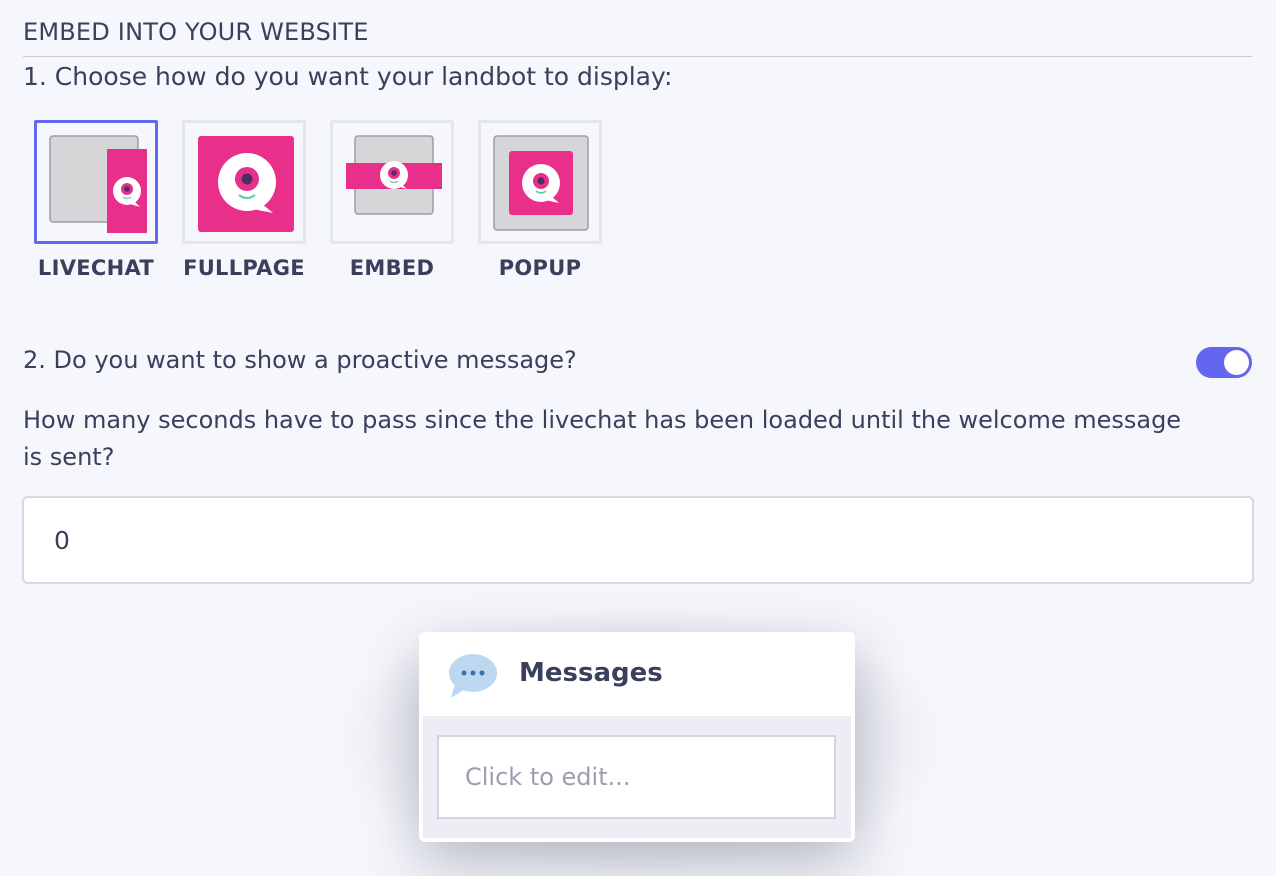 The width and height of the screenshot is (1276, 876). Describe the element at coordinates (392, 182) in the screenshot. I see `embed-layout-icon` at that location.